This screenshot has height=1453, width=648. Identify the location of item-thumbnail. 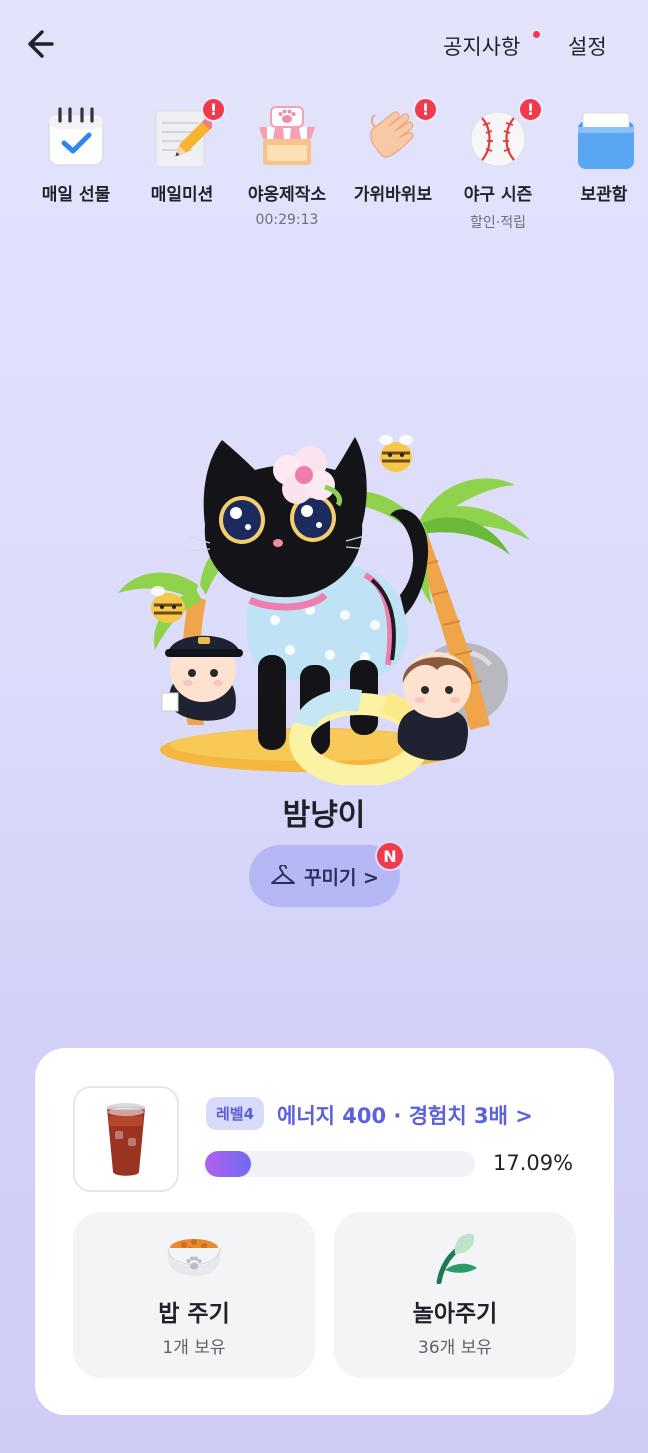
(126, 1139).